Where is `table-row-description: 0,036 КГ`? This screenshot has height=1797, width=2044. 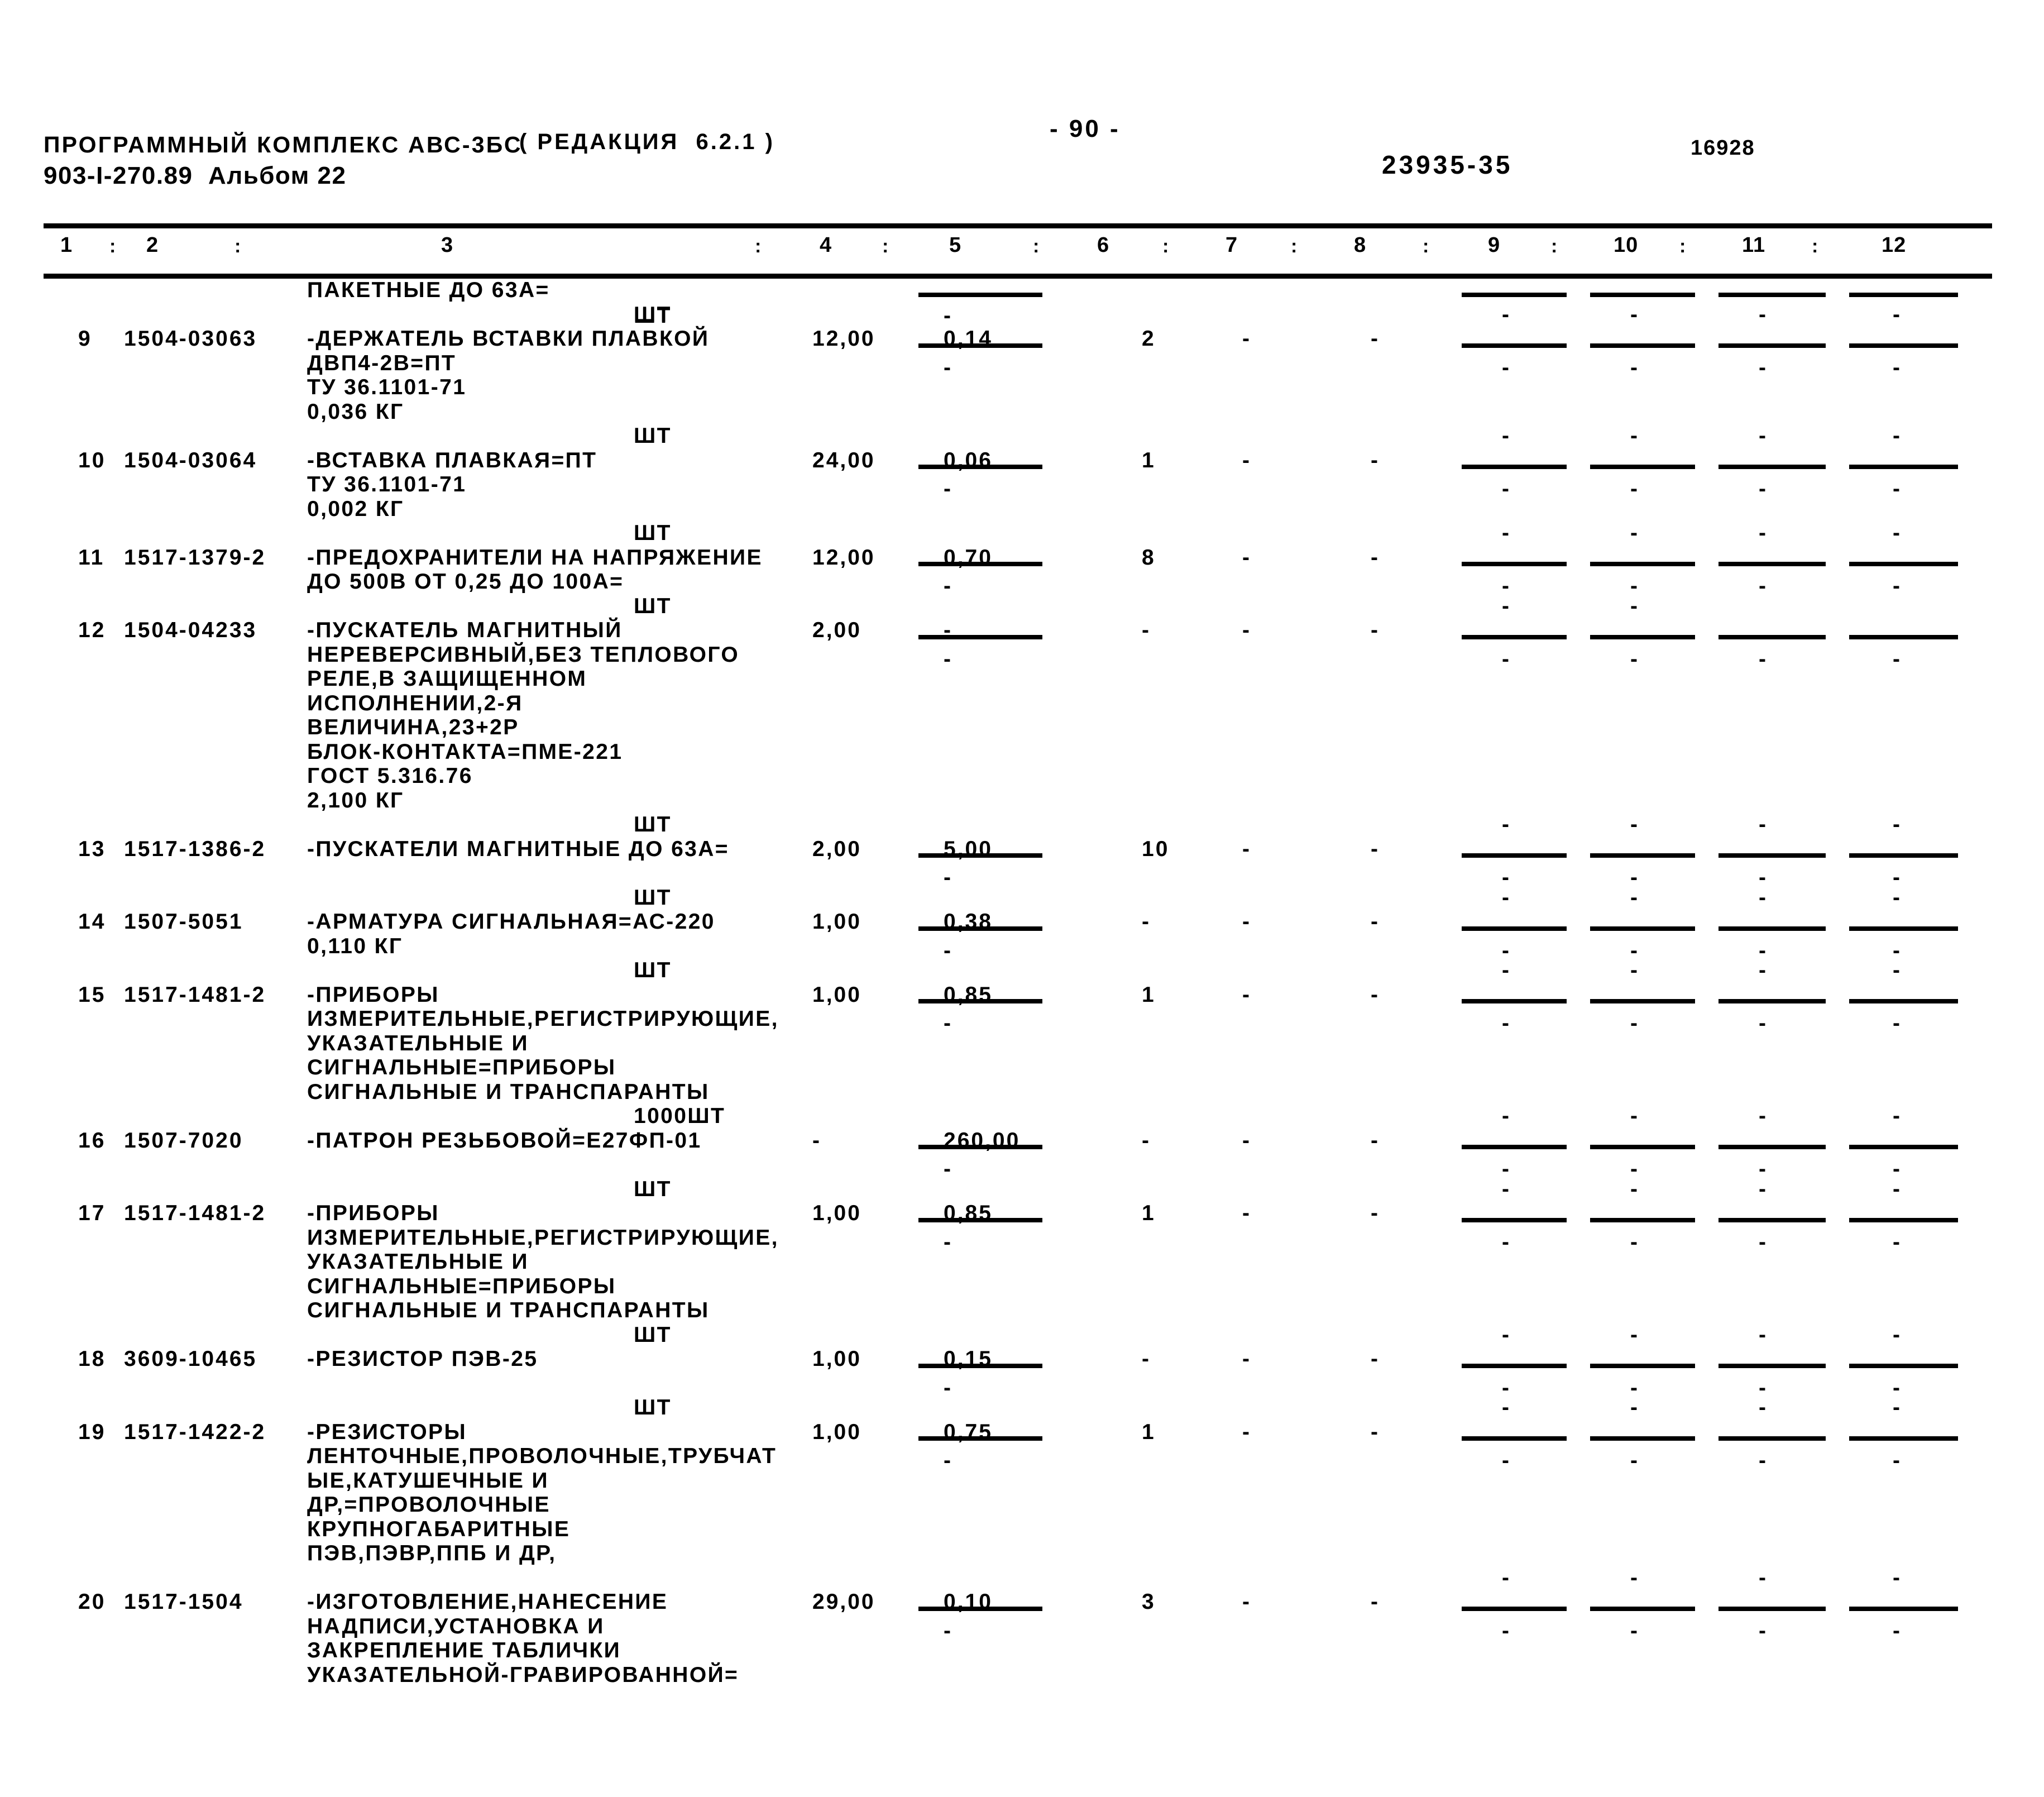 table-row-description: 0,036 КГ is located at coordinates (355, 411).